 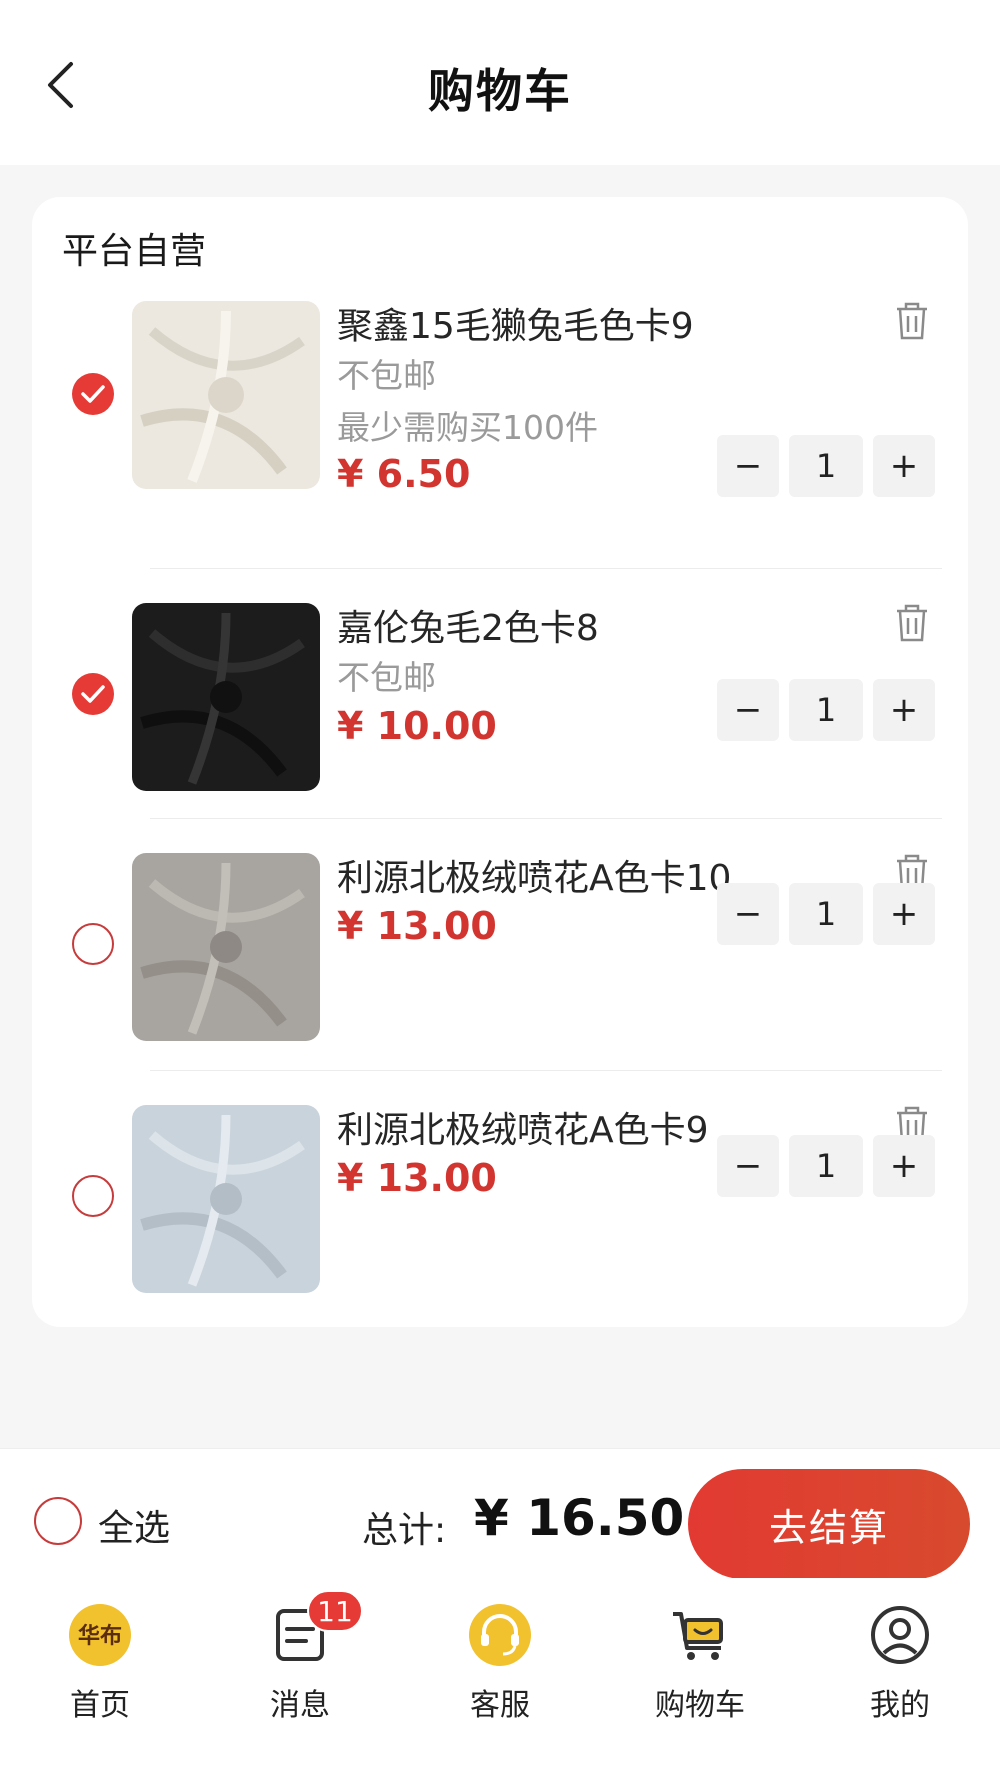 I want to click on header: 购物车, so click(x=500, y=82).